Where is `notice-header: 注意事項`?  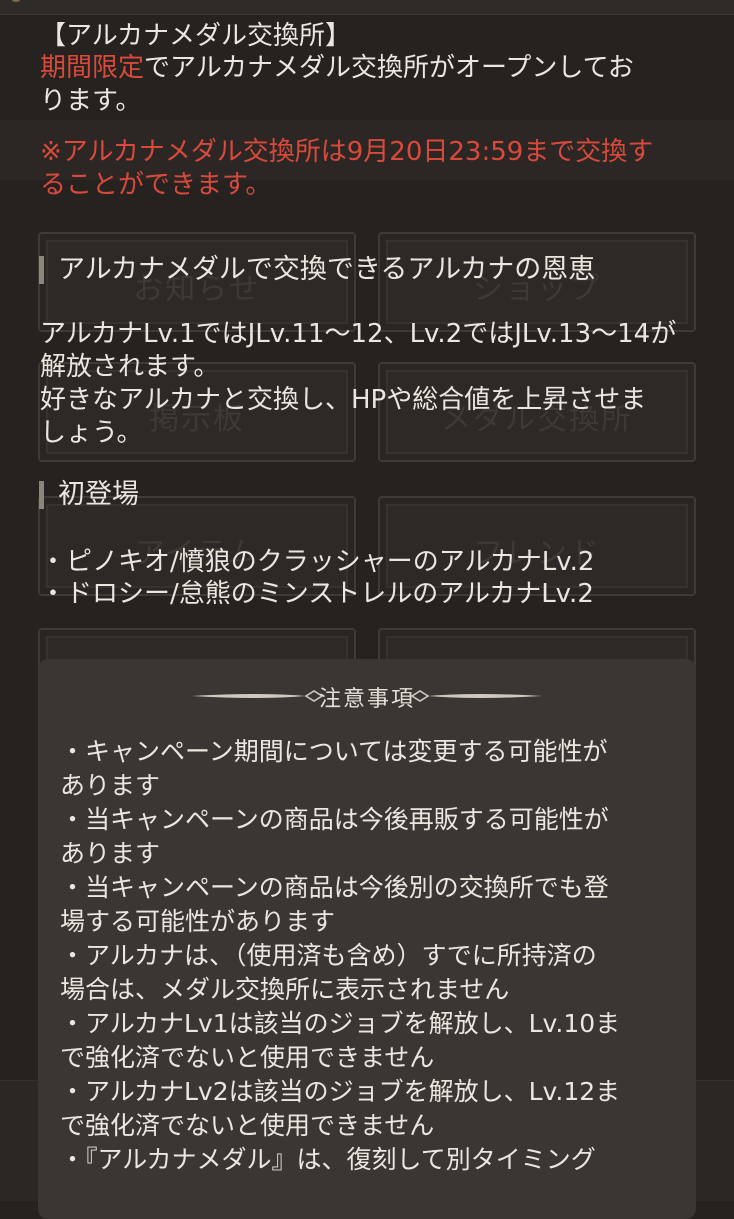
notice-header: 注意事項 is located at coordinates (367, 696).